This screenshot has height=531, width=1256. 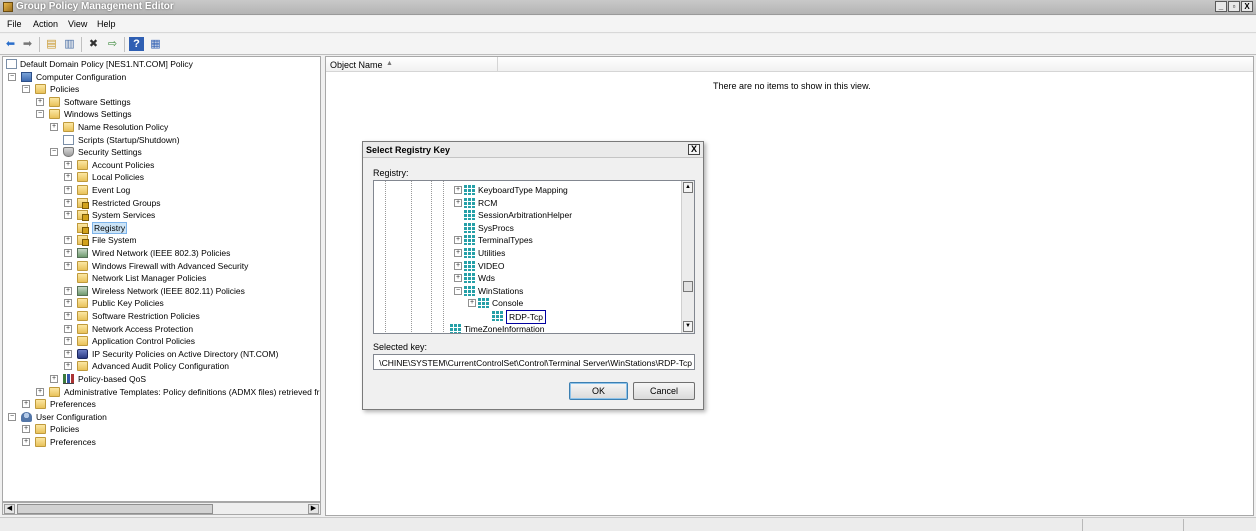 I want to click on tree-horizontal-scrollbar: ◀ ▶, so click(x=161, y=508).